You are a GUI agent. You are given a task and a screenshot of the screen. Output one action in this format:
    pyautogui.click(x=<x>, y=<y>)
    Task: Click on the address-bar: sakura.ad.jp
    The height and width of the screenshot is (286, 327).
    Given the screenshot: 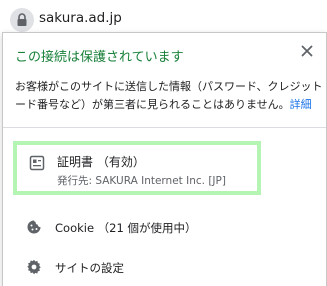 What is the action you would take?
    pyautogui.click(x=163, y=17)
    